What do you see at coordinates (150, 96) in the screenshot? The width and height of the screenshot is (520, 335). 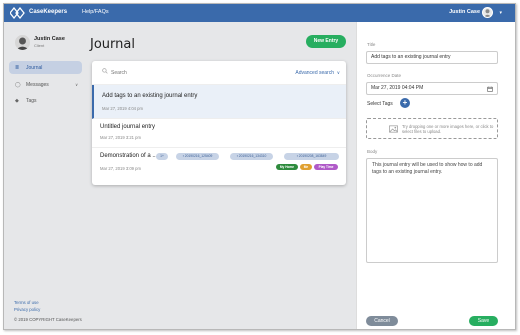 I see `entry-title: Add tags to an existing journal entry` at bounding box center [150, 96].